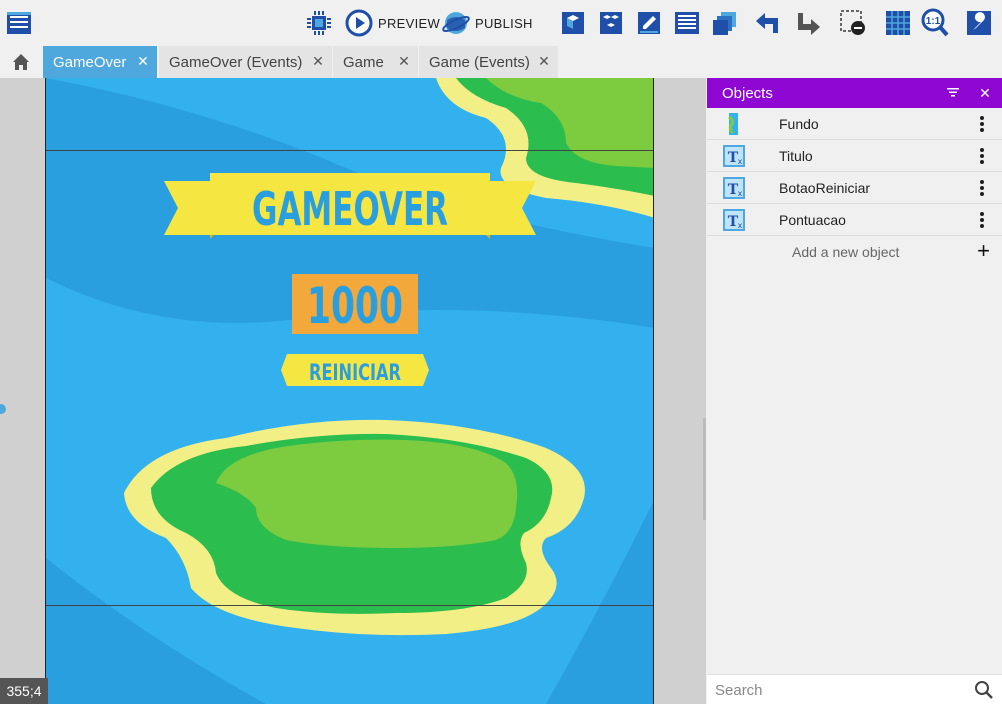  I want to click on publish-button: PUBLISH, so click(487, 23).